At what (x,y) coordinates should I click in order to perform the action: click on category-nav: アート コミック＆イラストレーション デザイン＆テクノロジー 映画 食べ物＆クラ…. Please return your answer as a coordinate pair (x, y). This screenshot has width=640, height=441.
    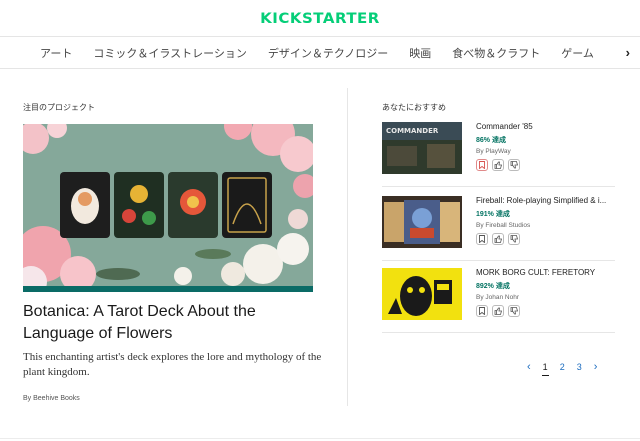
    Looking at the image, I should click on (320, 52).